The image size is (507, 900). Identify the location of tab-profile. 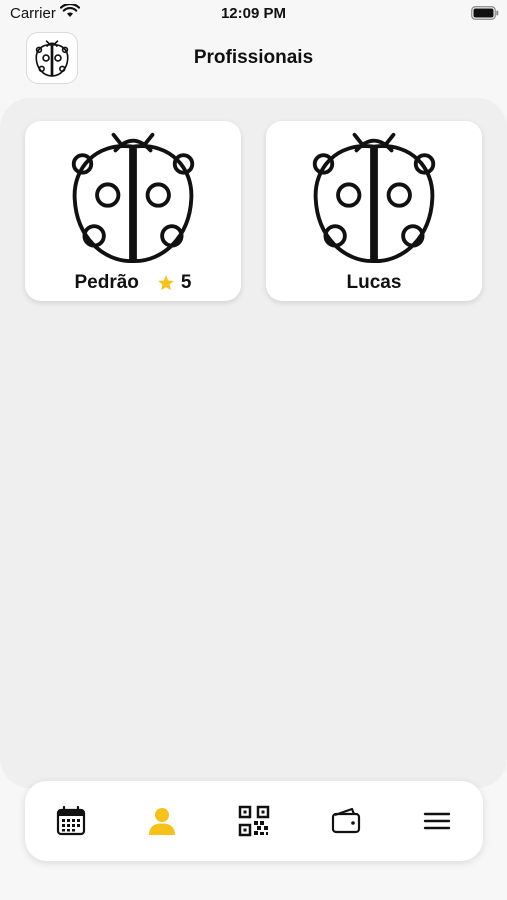
(162, 821).